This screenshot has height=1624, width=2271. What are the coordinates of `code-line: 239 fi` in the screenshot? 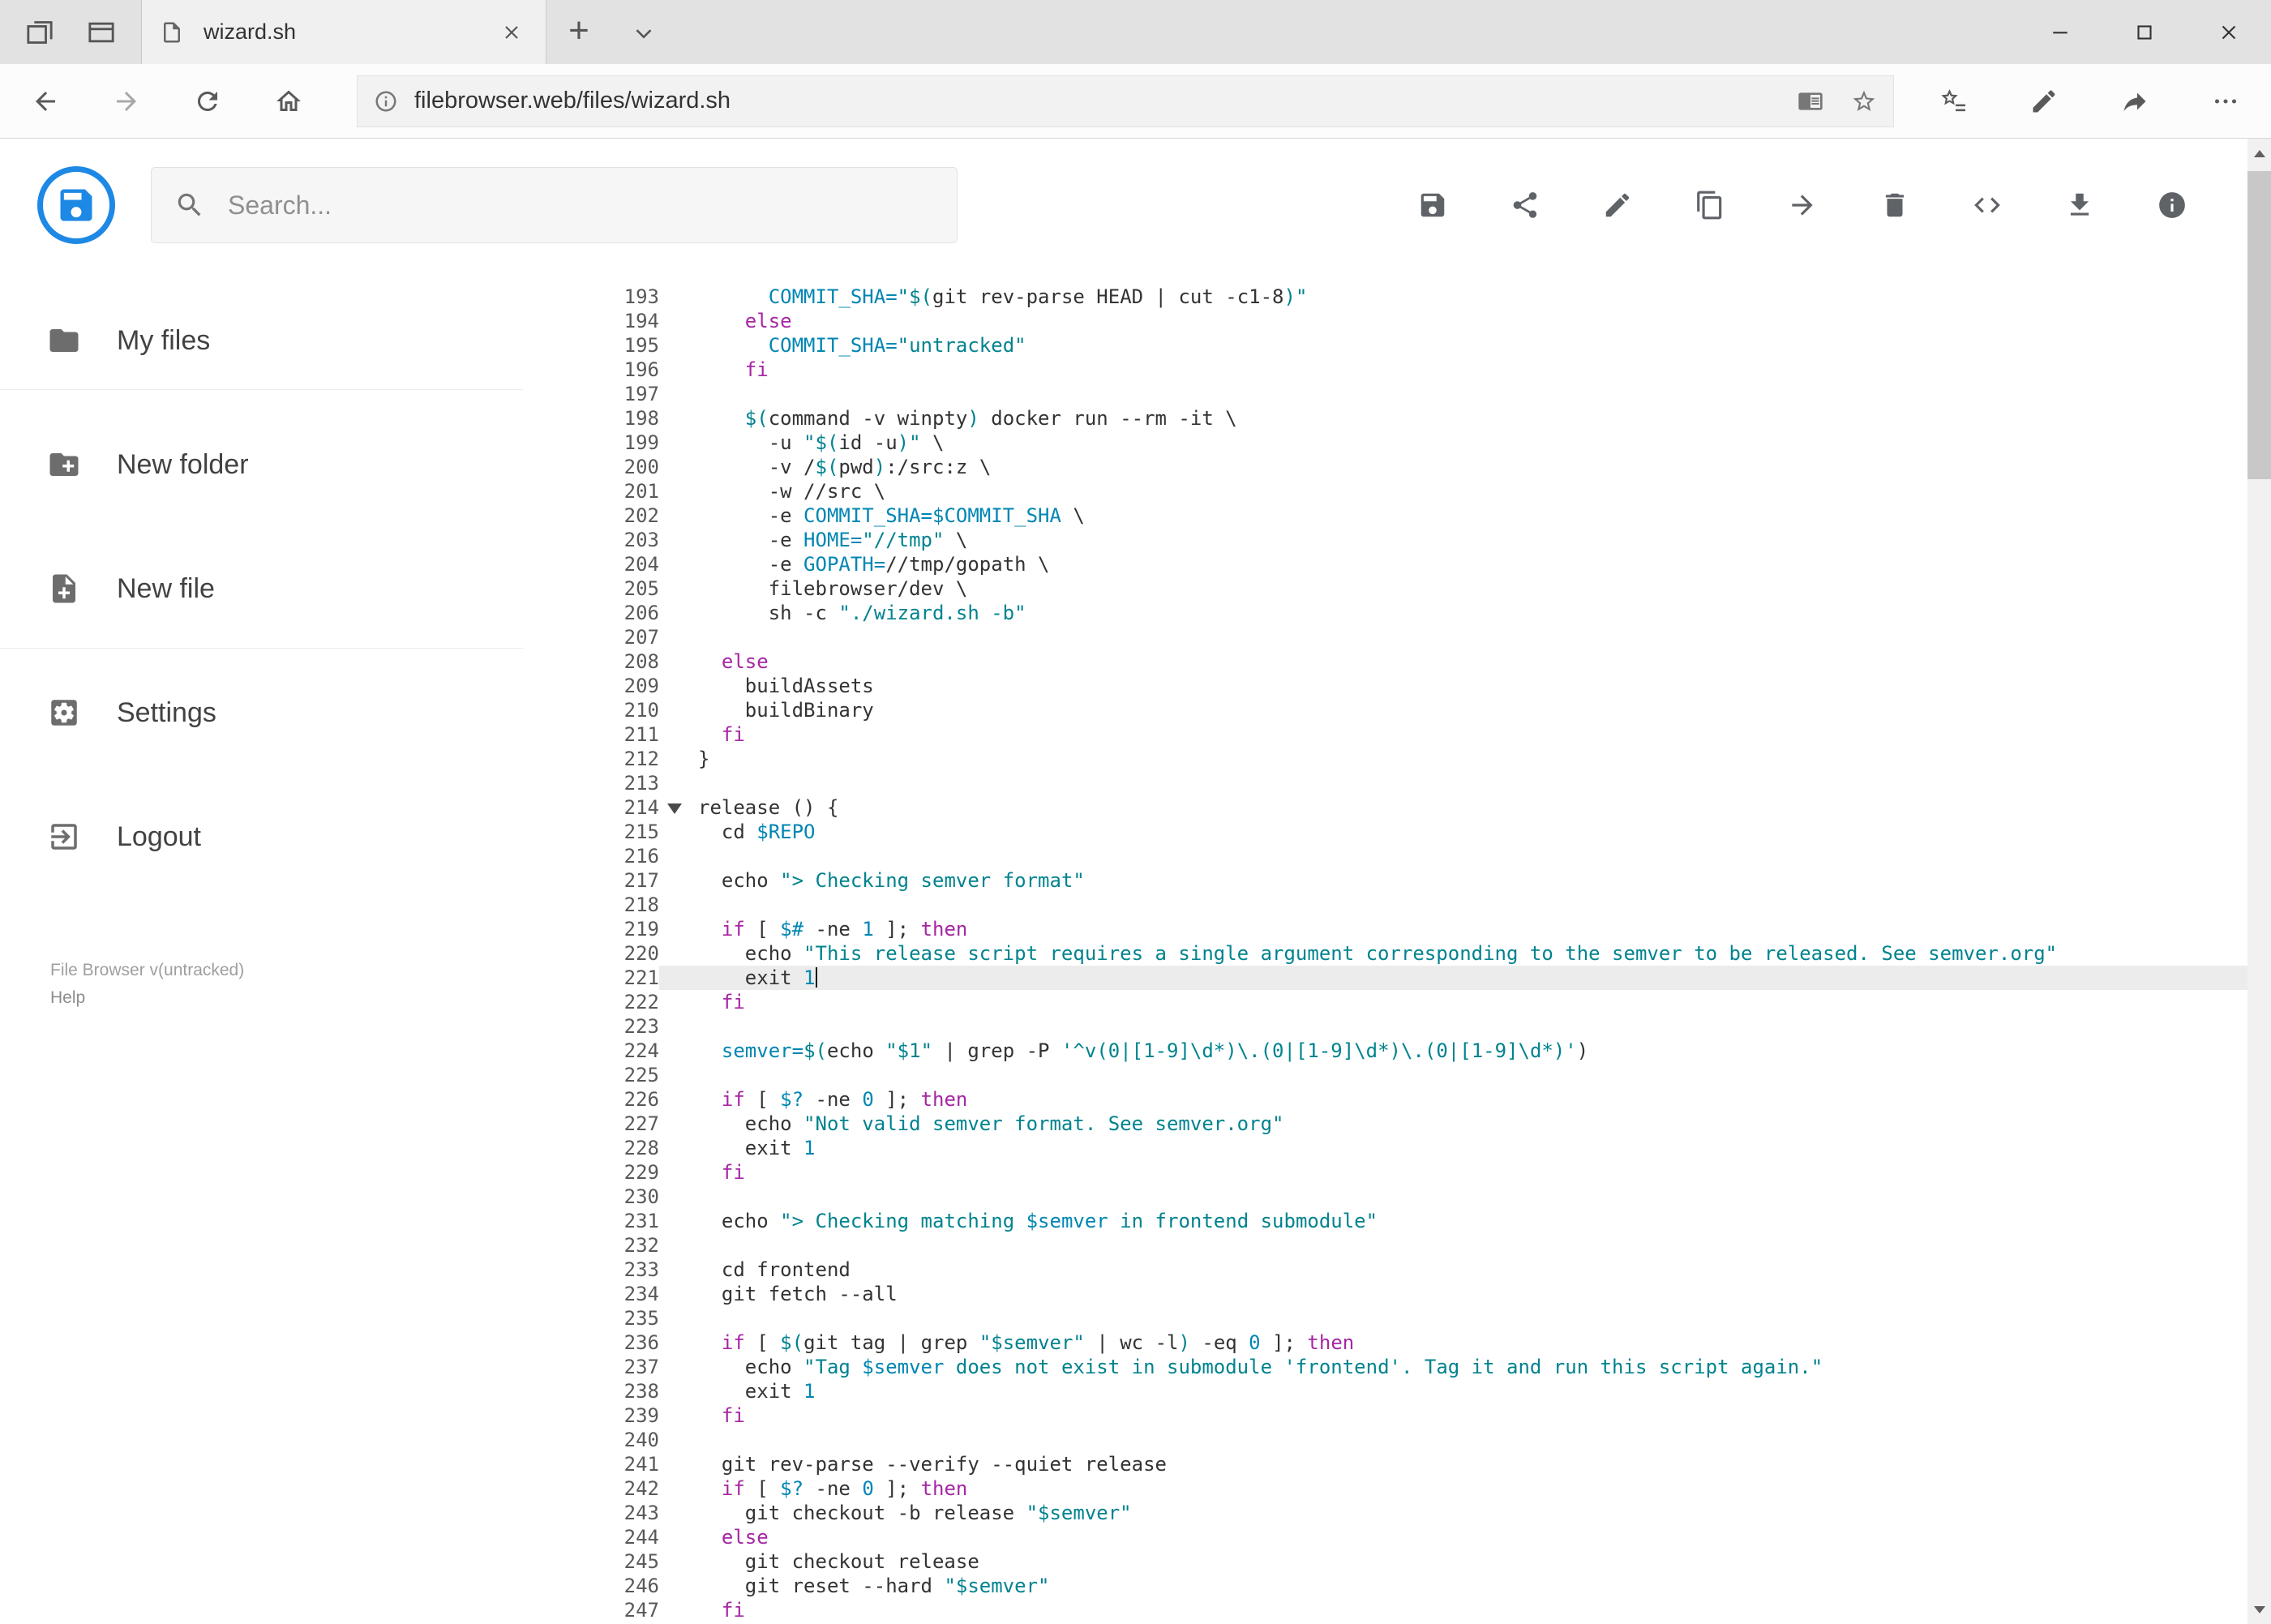 It's located at (1385, 1416).